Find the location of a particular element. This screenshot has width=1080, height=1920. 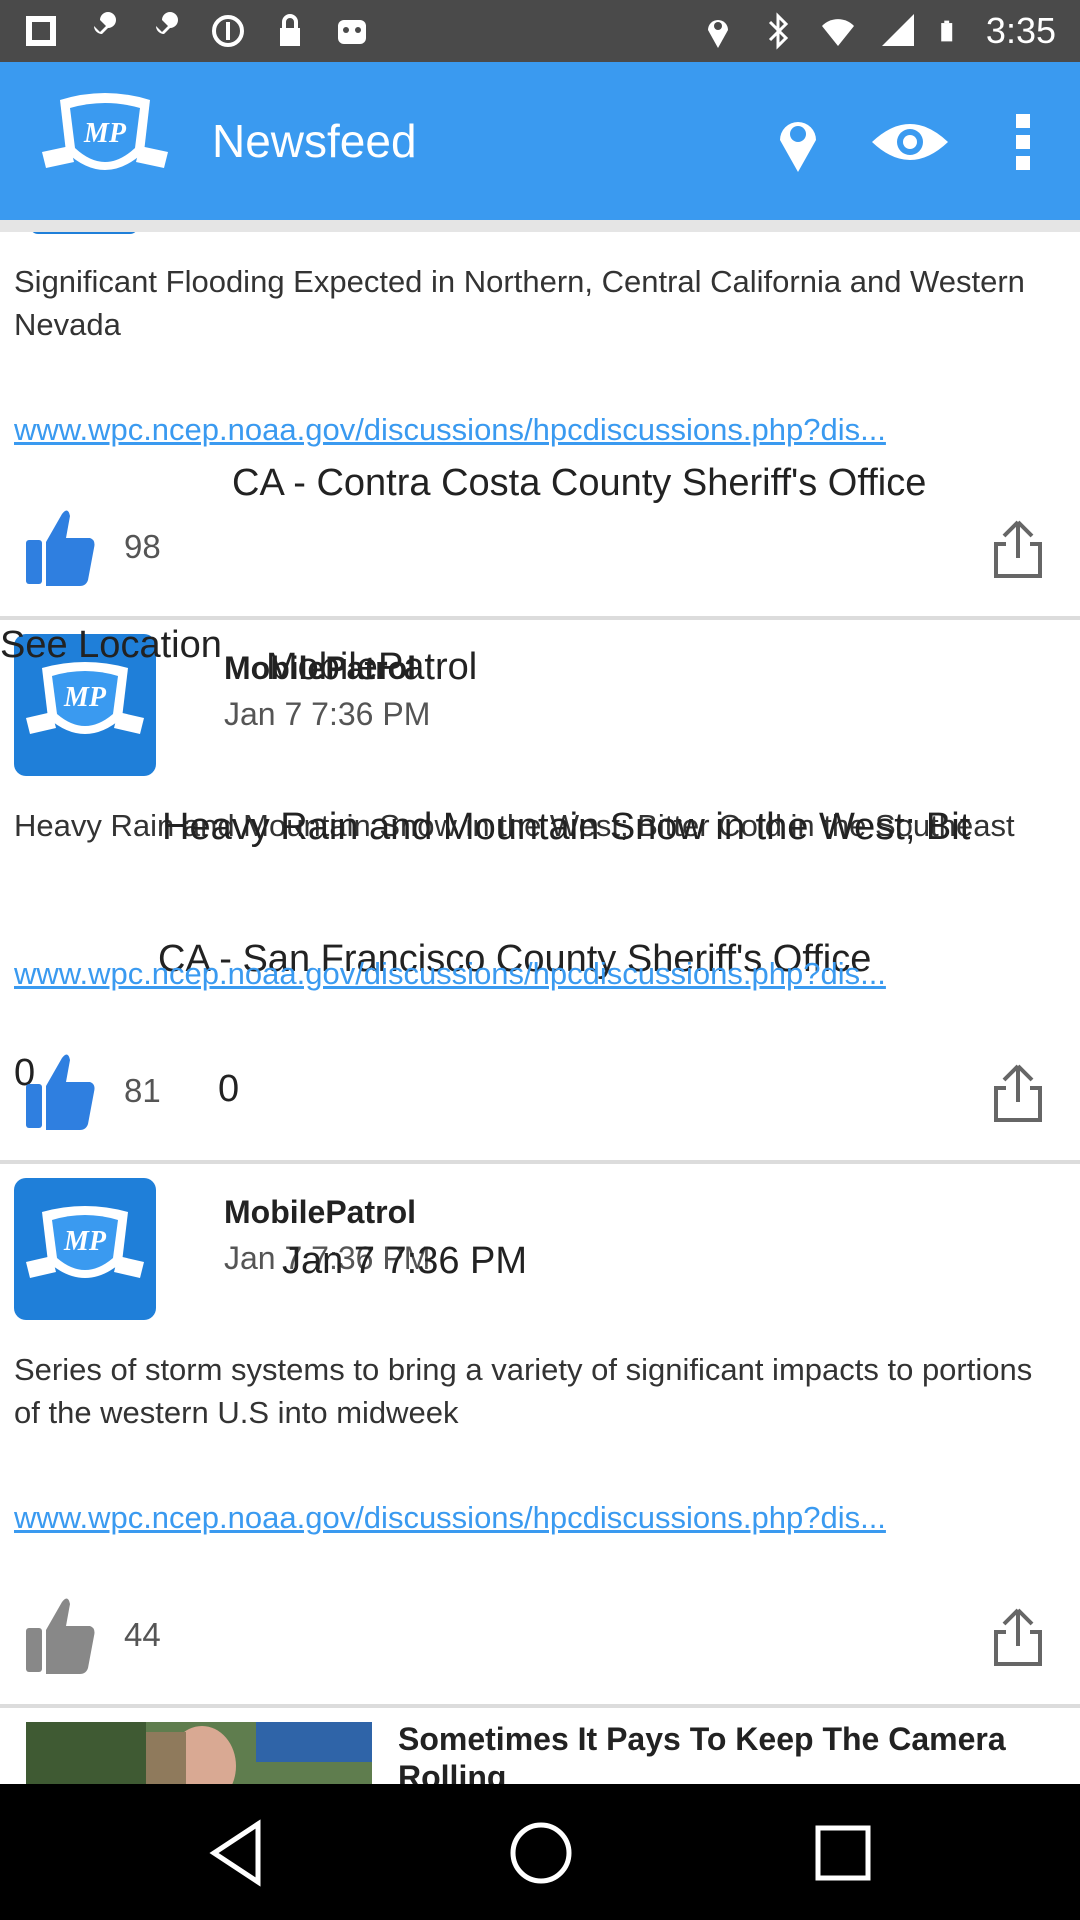

back-icon is located at coordinates (237, 1853).